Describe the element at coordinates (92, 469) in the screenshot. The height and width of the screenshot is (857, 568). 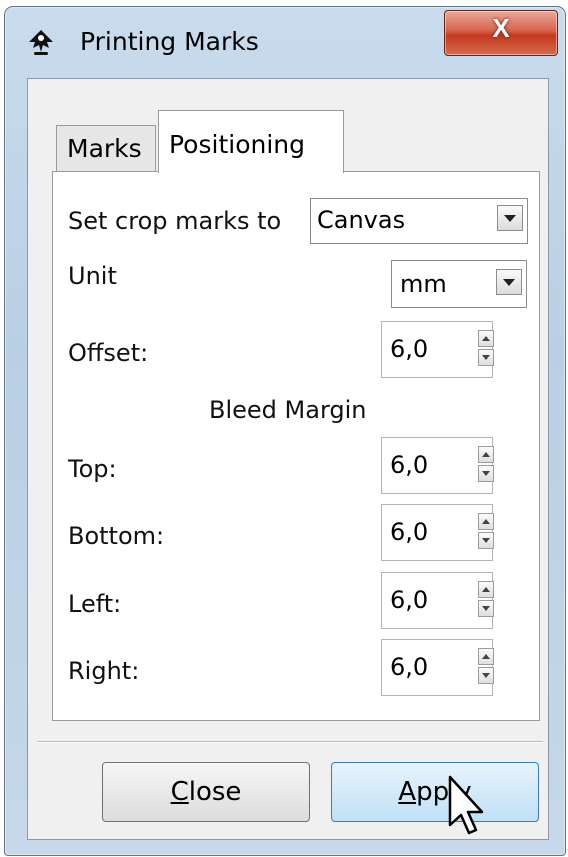
I see `top-label: Top:` at that location.